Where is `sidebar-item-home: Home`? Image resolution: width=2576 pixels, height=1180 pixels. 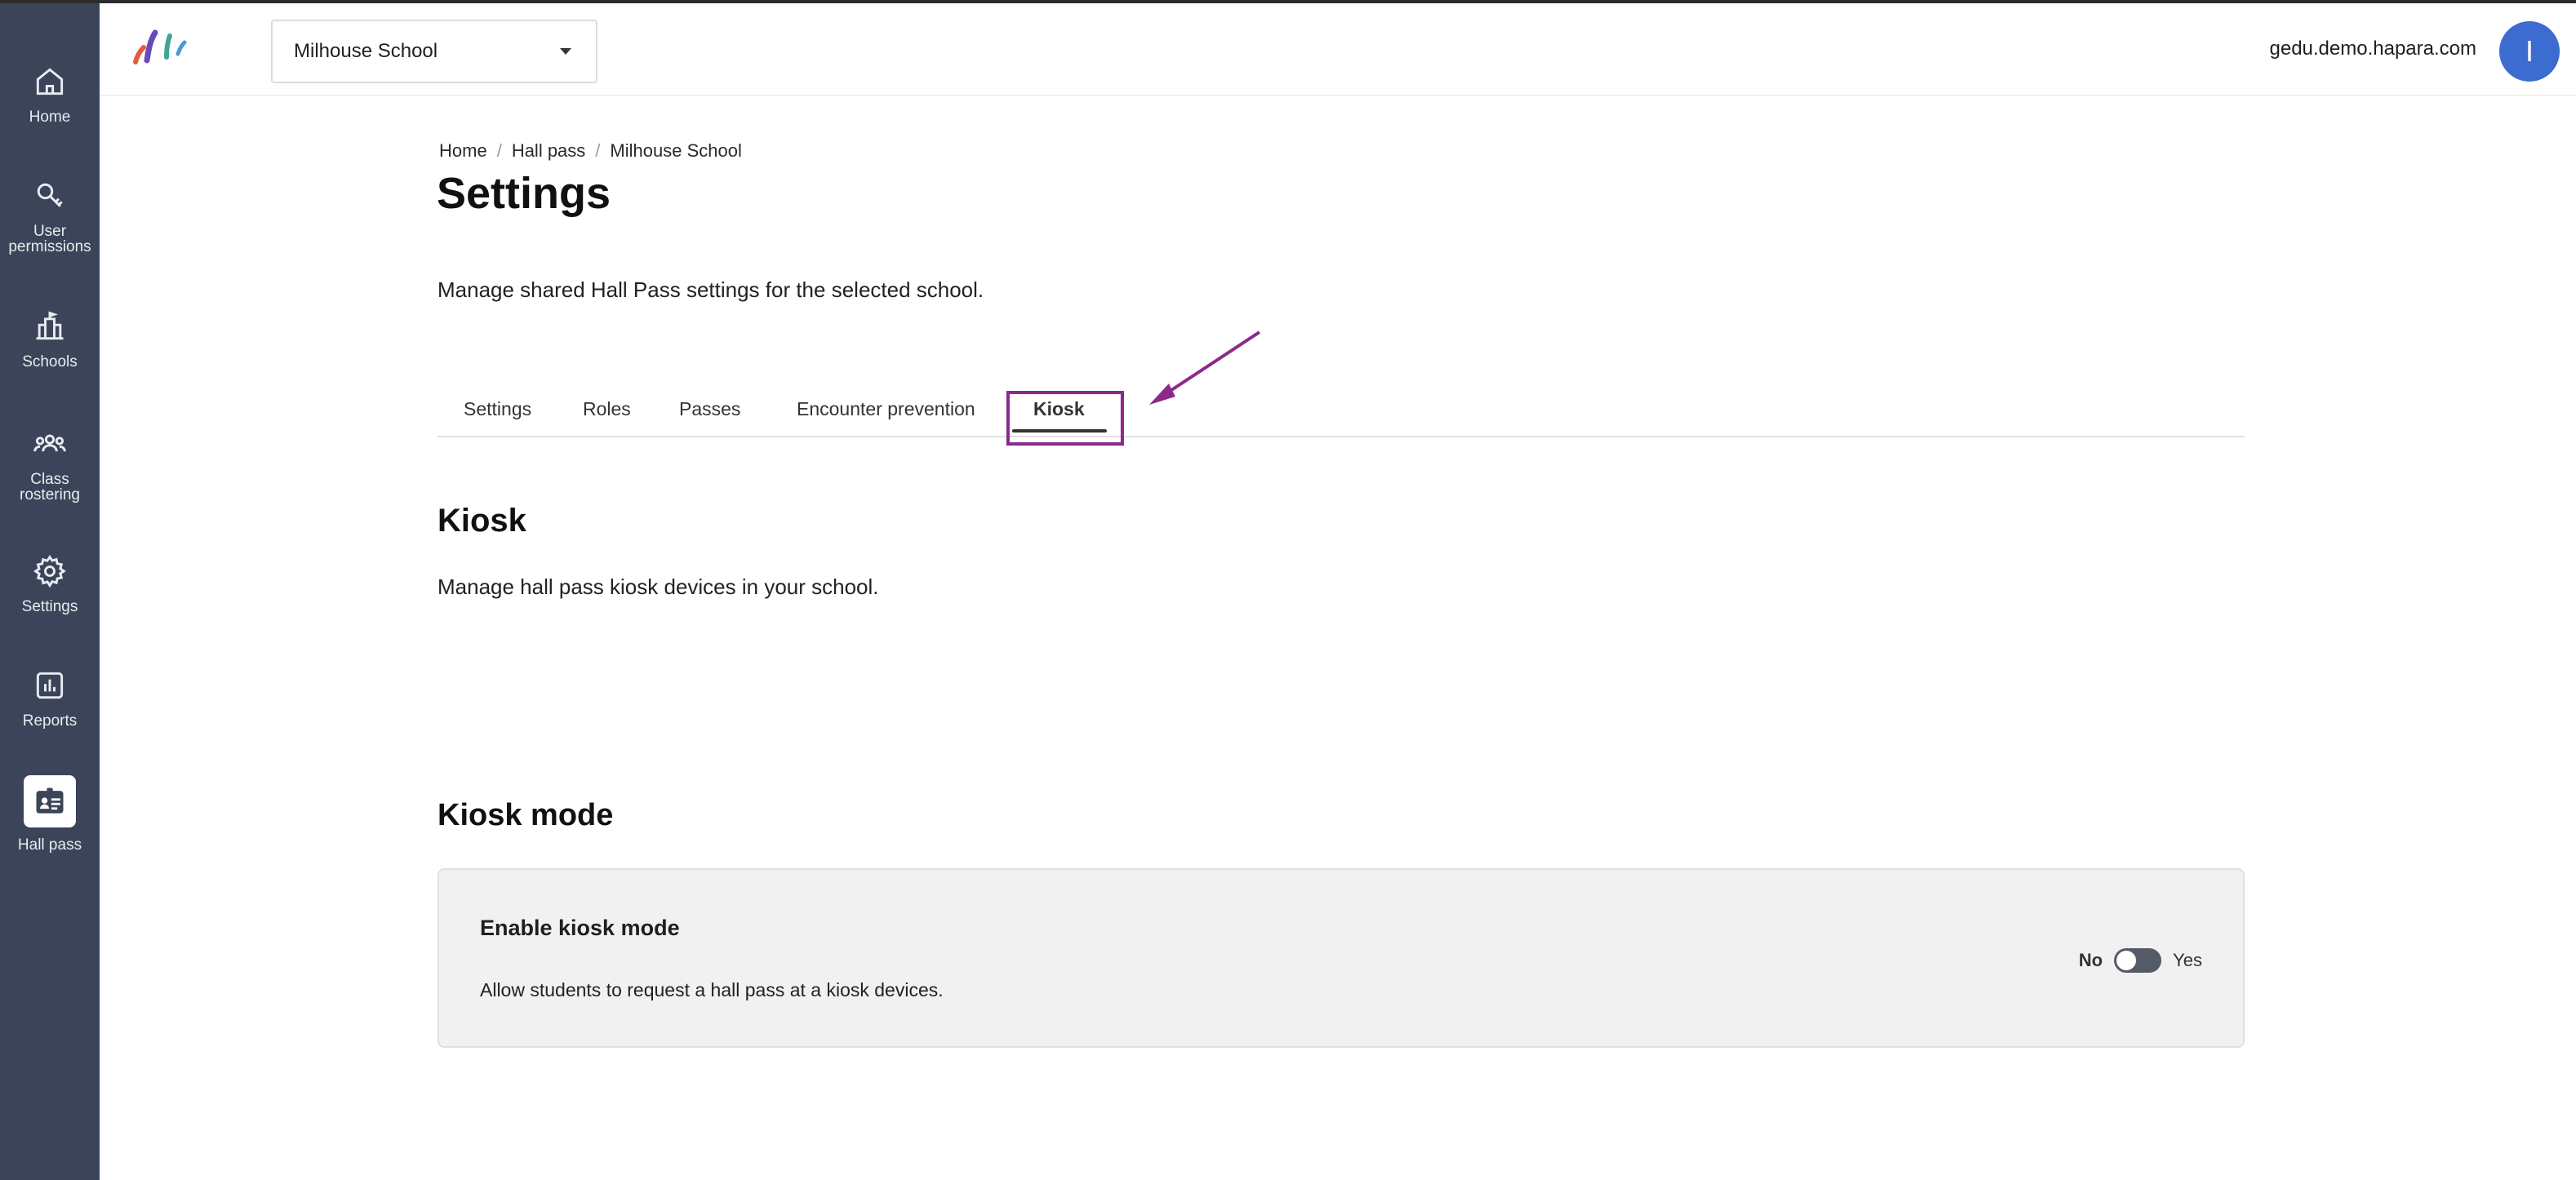
sidebar-item-home: Home is located at coordinates (50, 95).